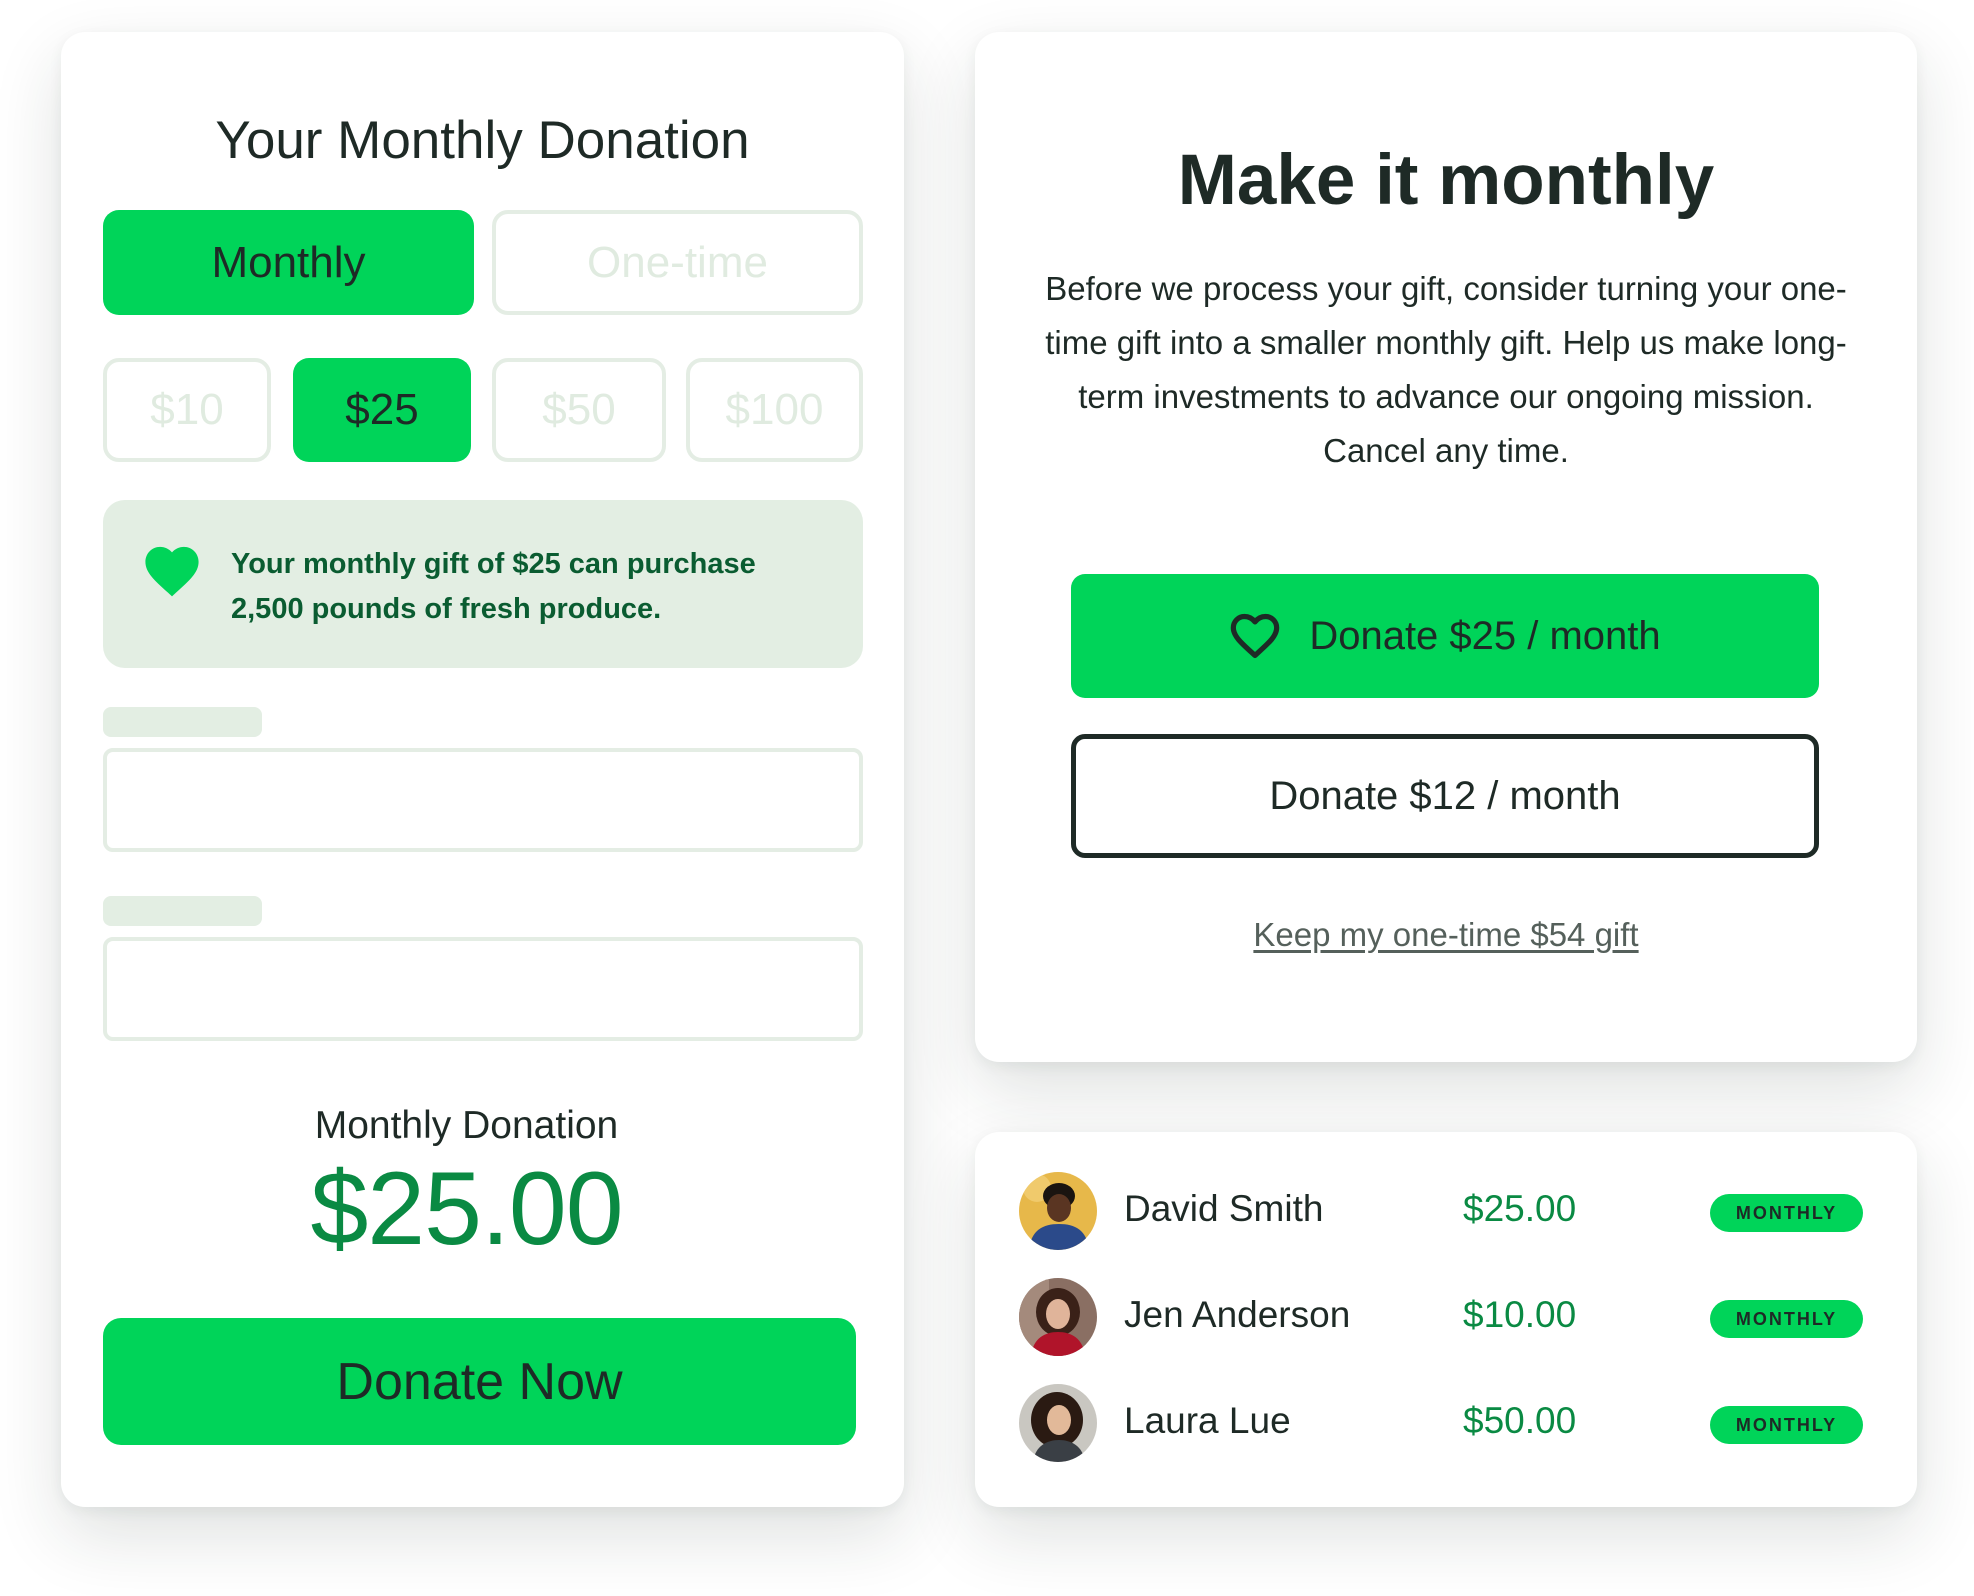  I want to click on donor-amount: $50.00, so click(1520, 1420).